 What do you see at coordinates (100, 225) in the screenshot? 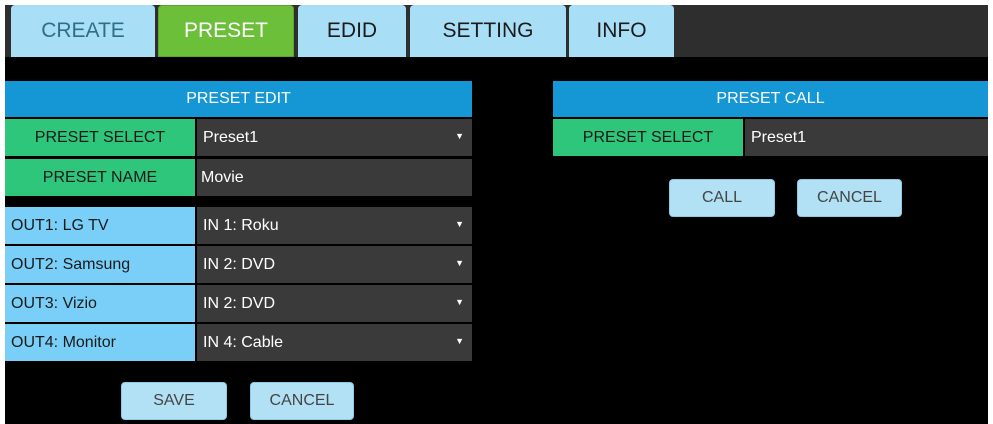
I see `output-label-1: OUT1: LG TV` at bounding box center [100, 225].